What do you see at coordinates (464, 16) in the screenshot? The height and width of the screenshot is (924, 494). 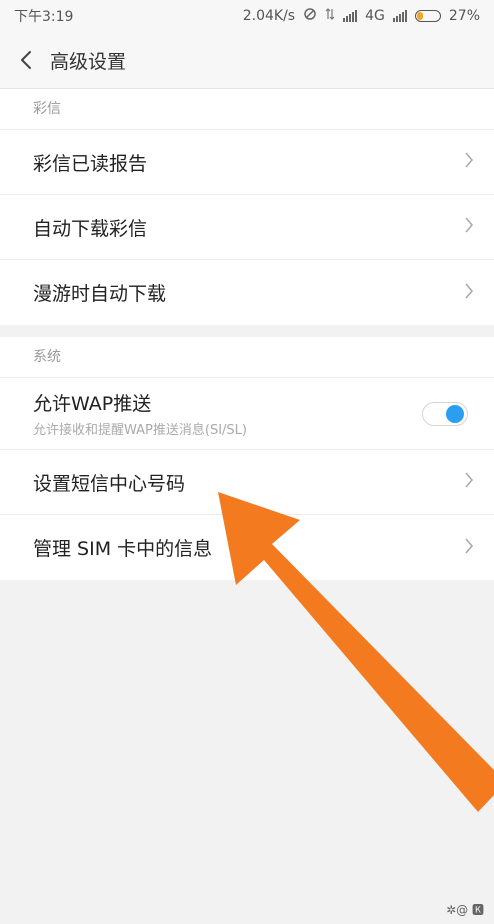 I see `battery-percent: 27%` at bounding box center [464, 16].